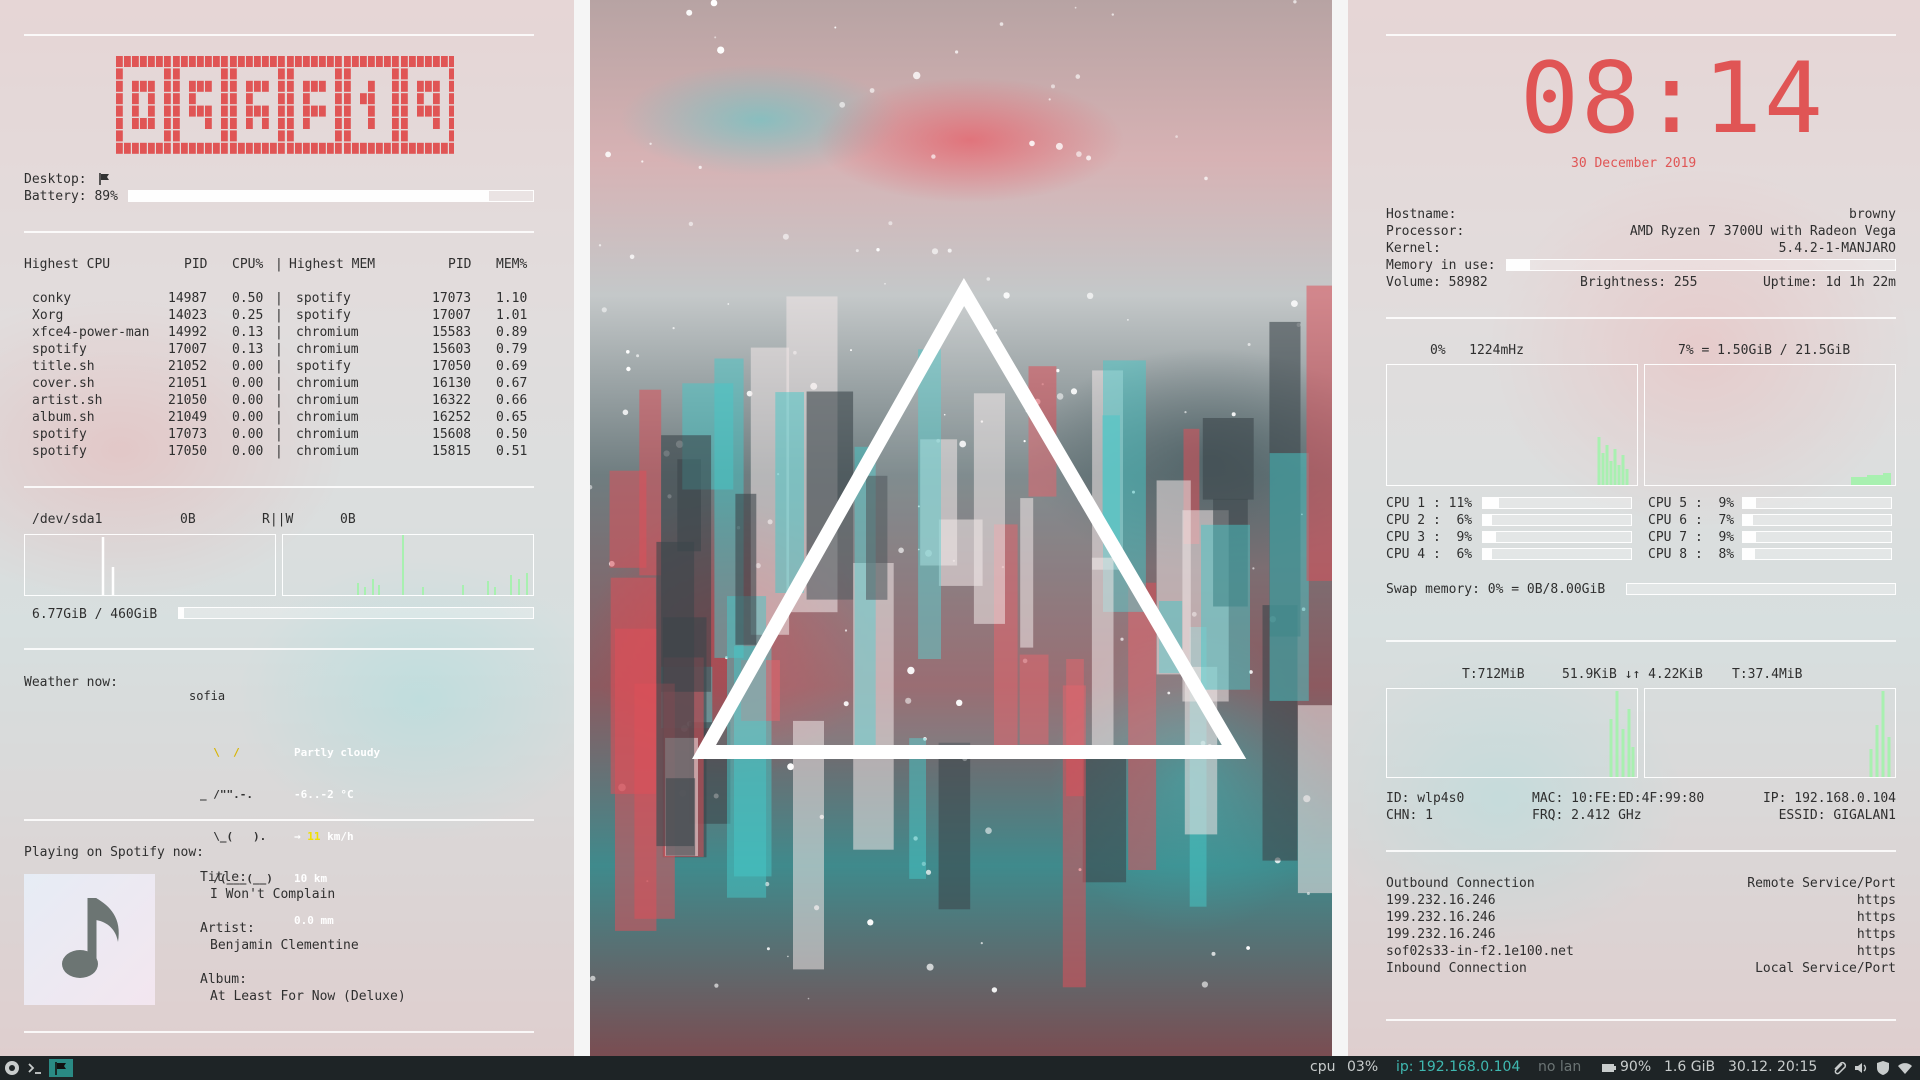 This screenshot has height=1080, width=1920. Describe the element at coordinates (1691, 503) in the screenshot. I see `cpu-core-label: CPU 5 : 9%` at that location.